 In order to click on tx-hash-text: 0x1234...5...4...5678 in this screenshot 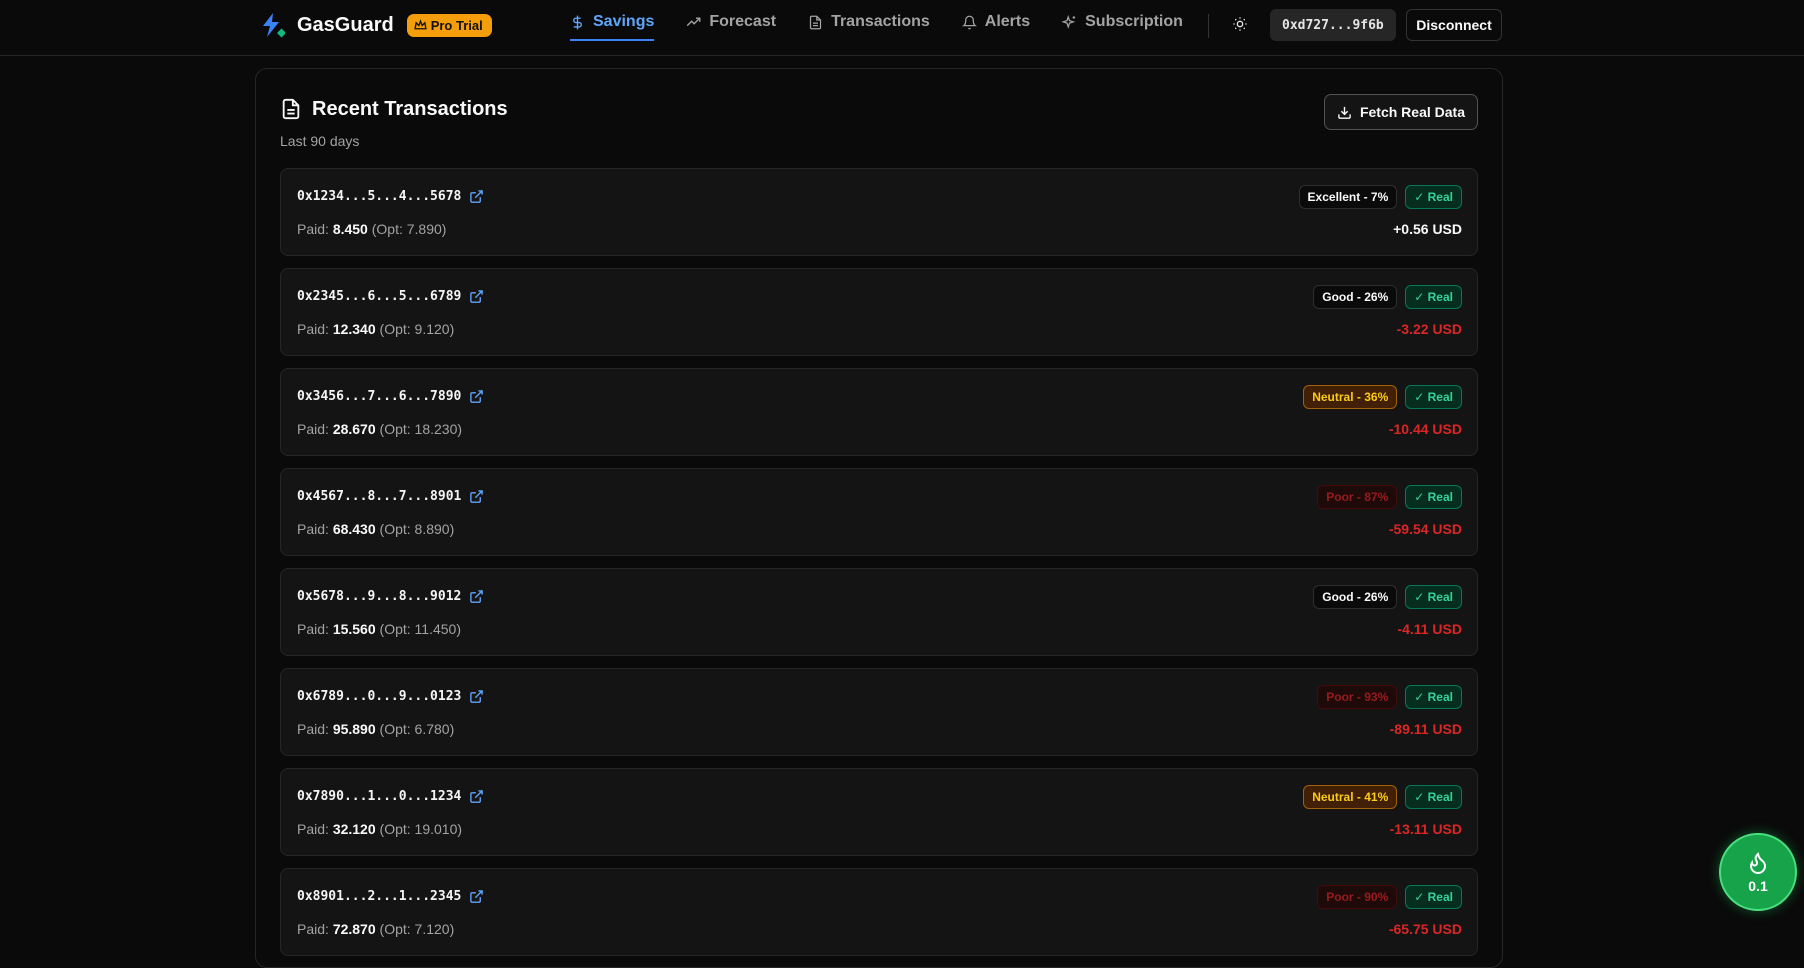, I will do `click(379, 196)`.